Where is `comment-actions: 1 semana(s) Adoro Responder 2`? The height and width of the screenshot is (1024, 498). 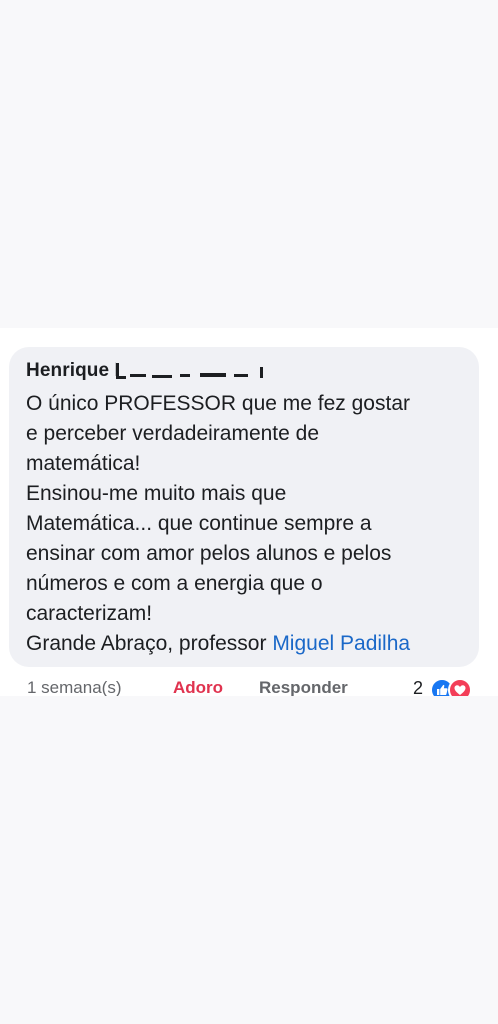 comment-actions: 1 semana(s) Adoro Responder 2 is located at coordinates (249, 687).